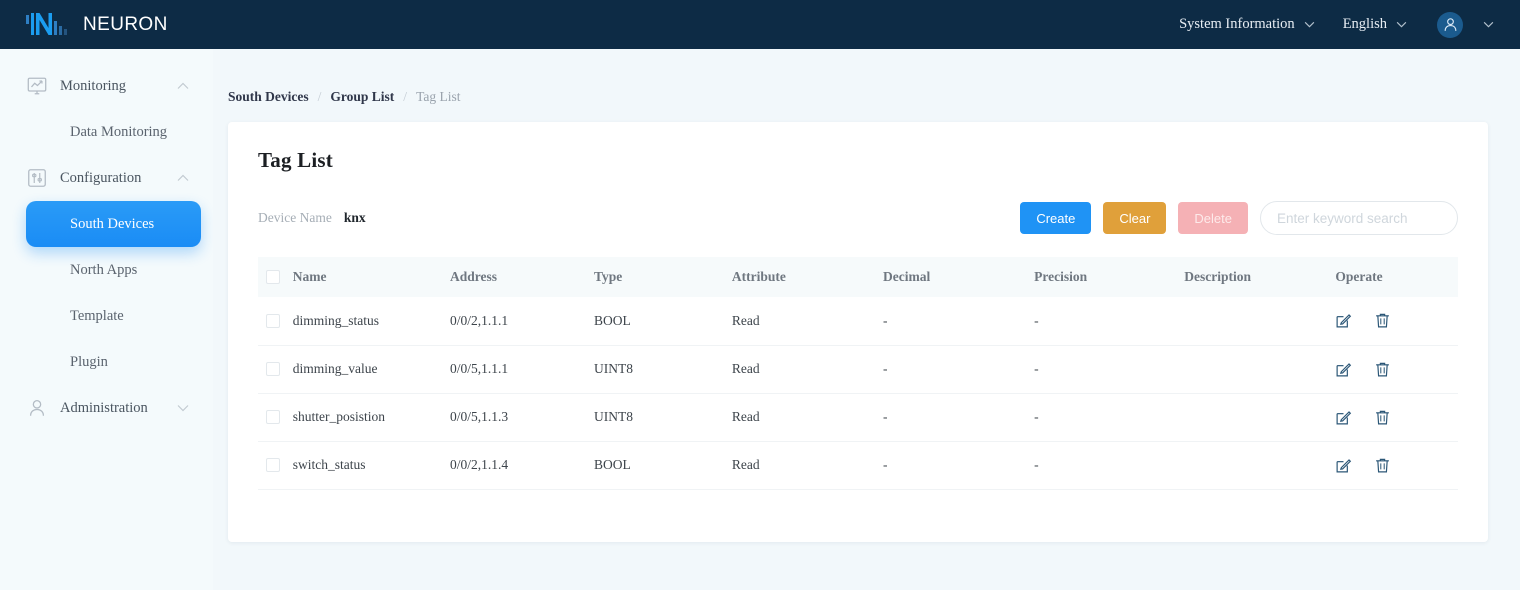 The height and width of the screenshot is (590, 1520). Describe the element at coordinates (858, 465) in the screenshot. I see `table-row: switch_status 0/0/2,1.1.4 BOOL Read - -` at that location.